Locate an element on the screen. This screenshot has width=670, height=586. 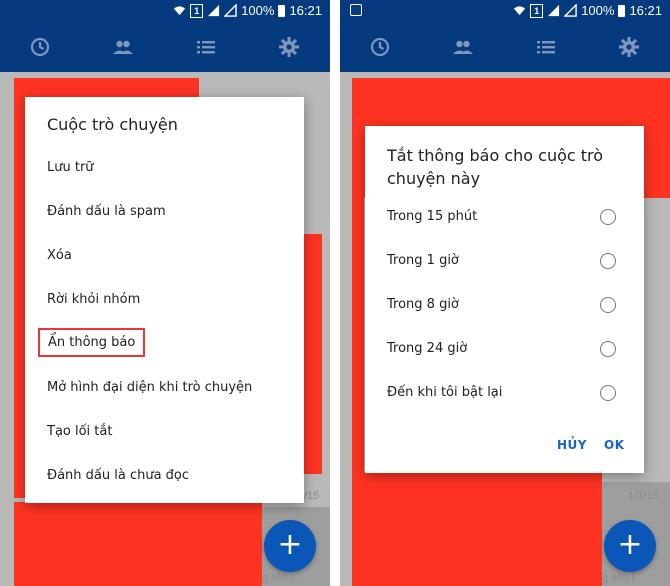
menu-item-hide-notifications: Ẩn thông báo is located at coordinates (92, 342).